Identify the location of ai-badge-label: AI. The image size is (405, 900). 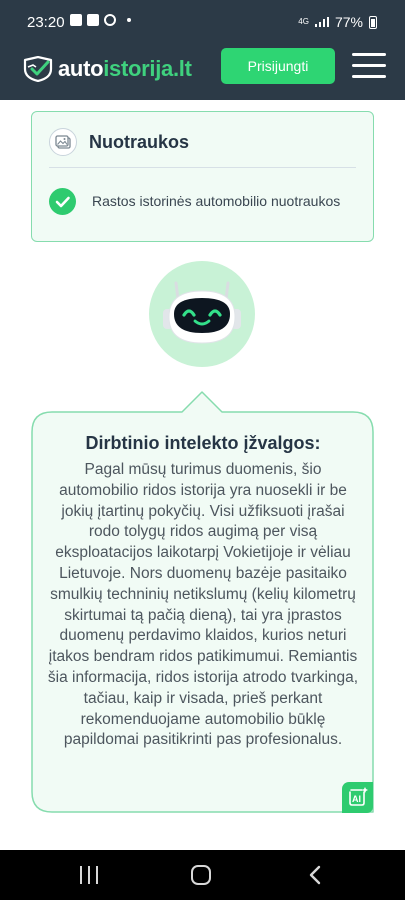
(356, 799).